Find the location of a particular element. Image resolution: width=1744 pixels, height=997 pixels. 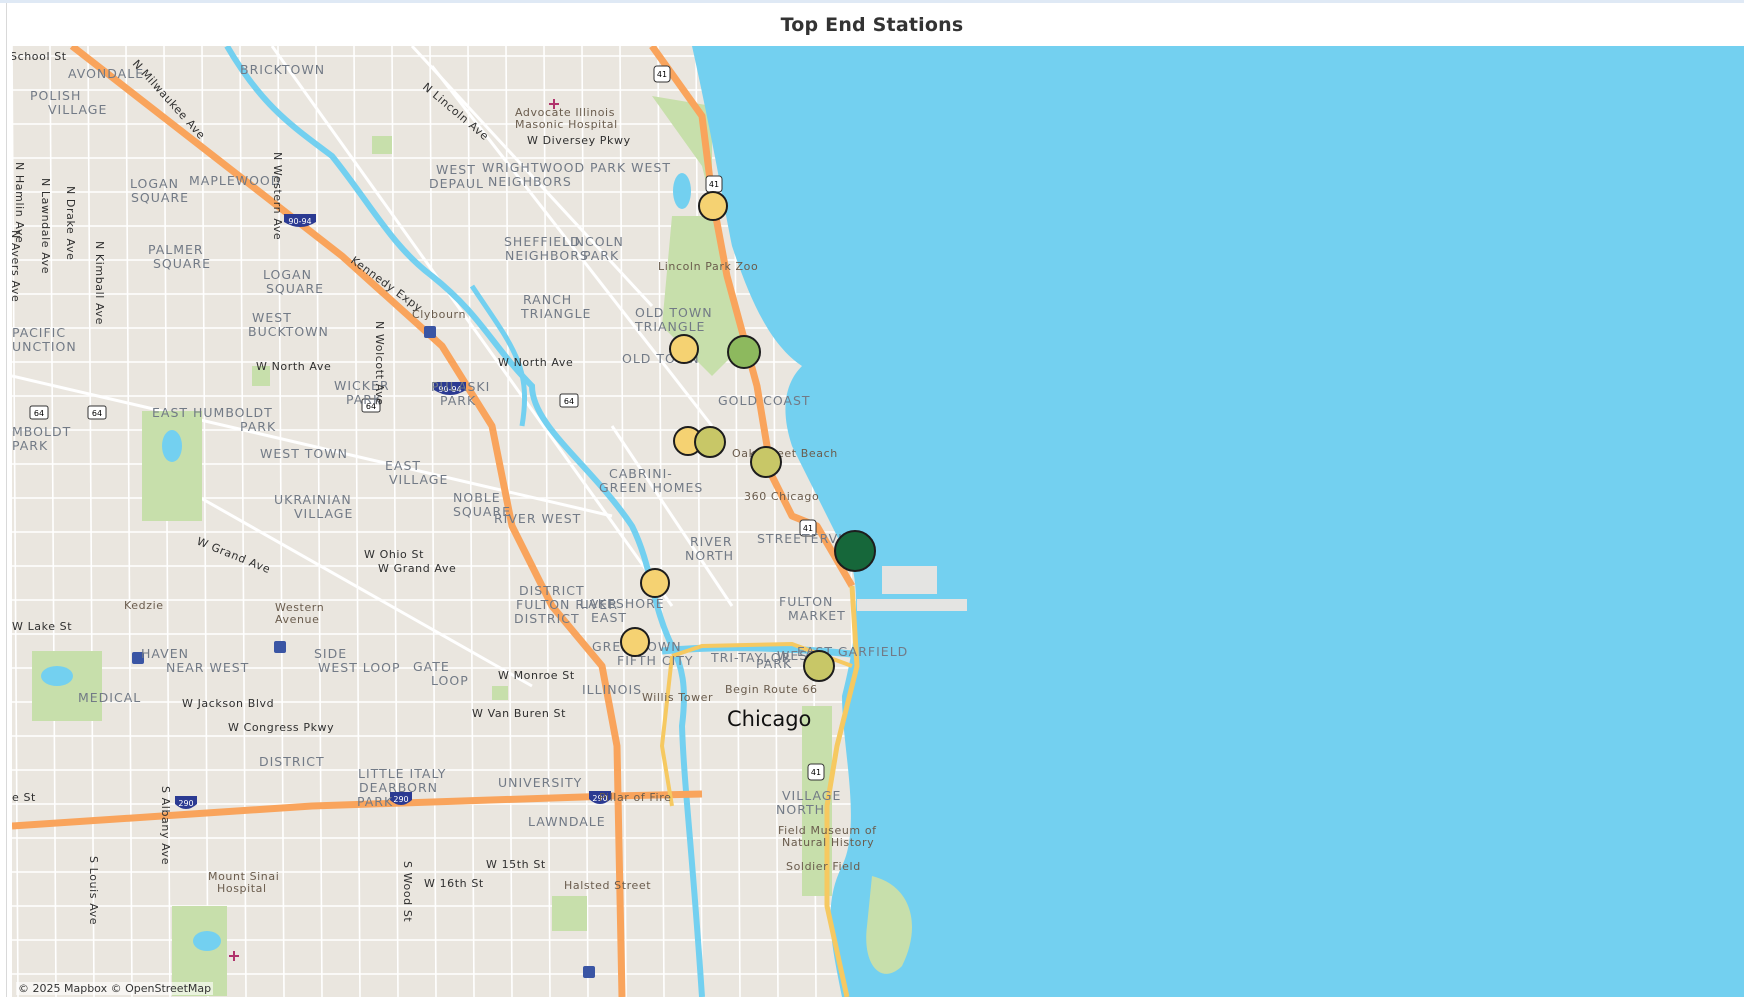

neighborhood-label: RIVER WEST is located at coordinates (537, 518).